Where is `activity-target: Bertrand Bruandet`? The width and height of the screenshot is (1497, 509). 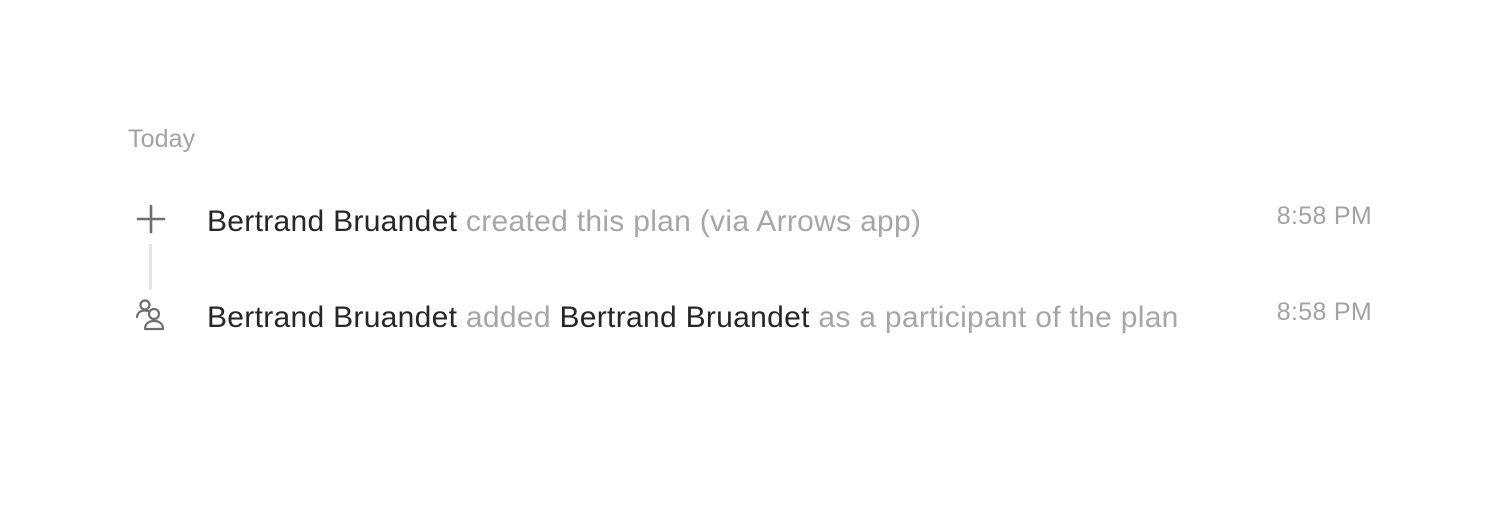
activity-target: Bertrand Bruandet is located at coordinates (684, 317).